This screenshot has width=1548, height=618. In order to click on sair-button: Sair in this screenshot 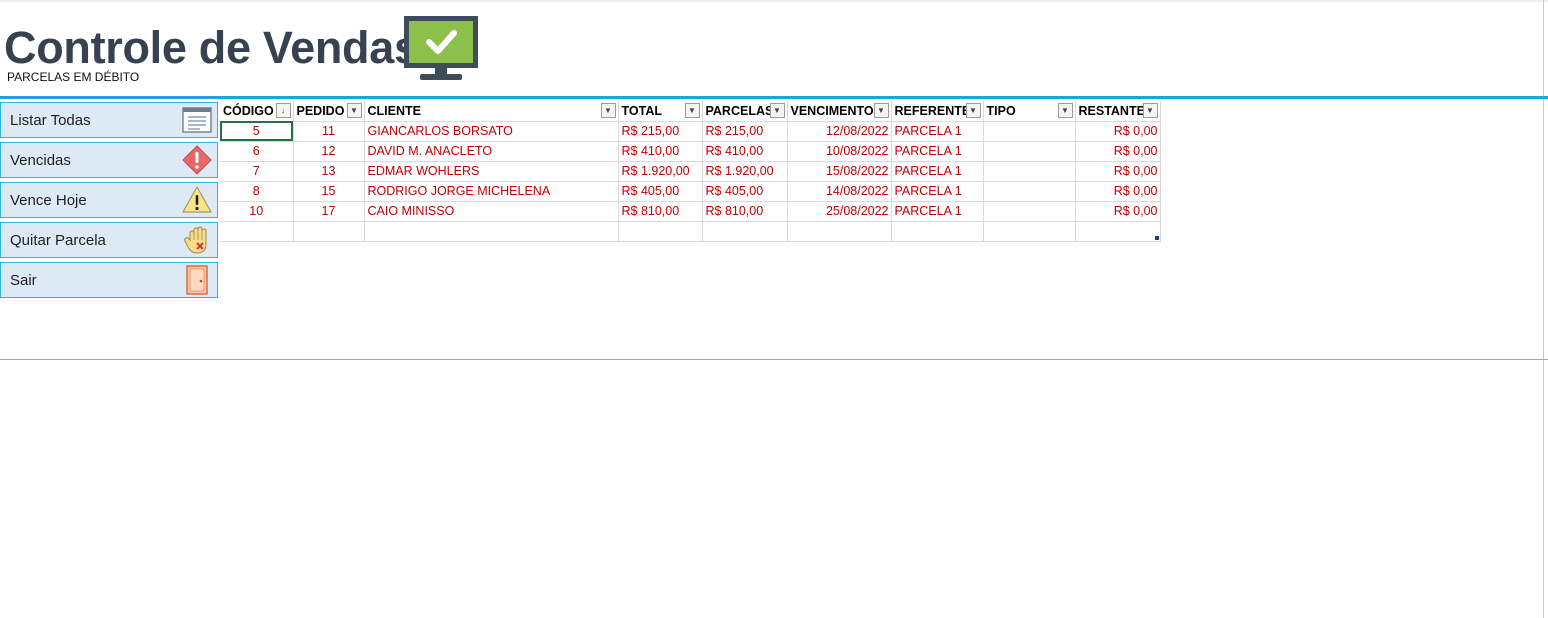, I will do `click(109, 280)`.